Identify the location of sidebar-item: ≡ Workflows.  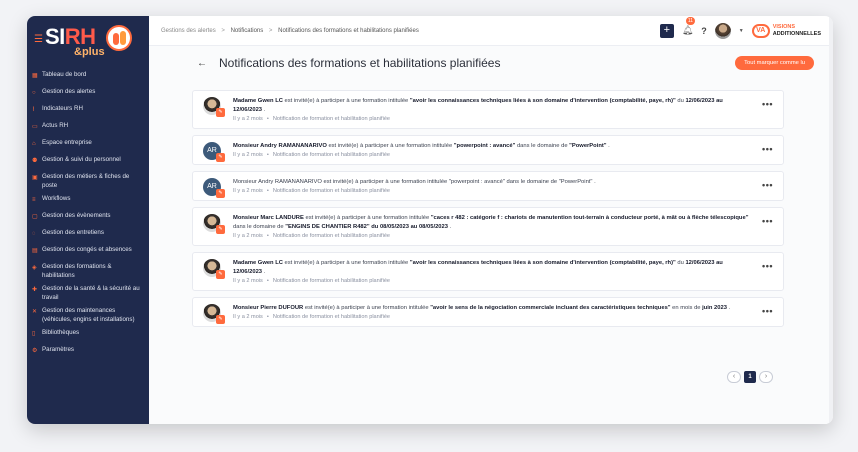
(88, 201).